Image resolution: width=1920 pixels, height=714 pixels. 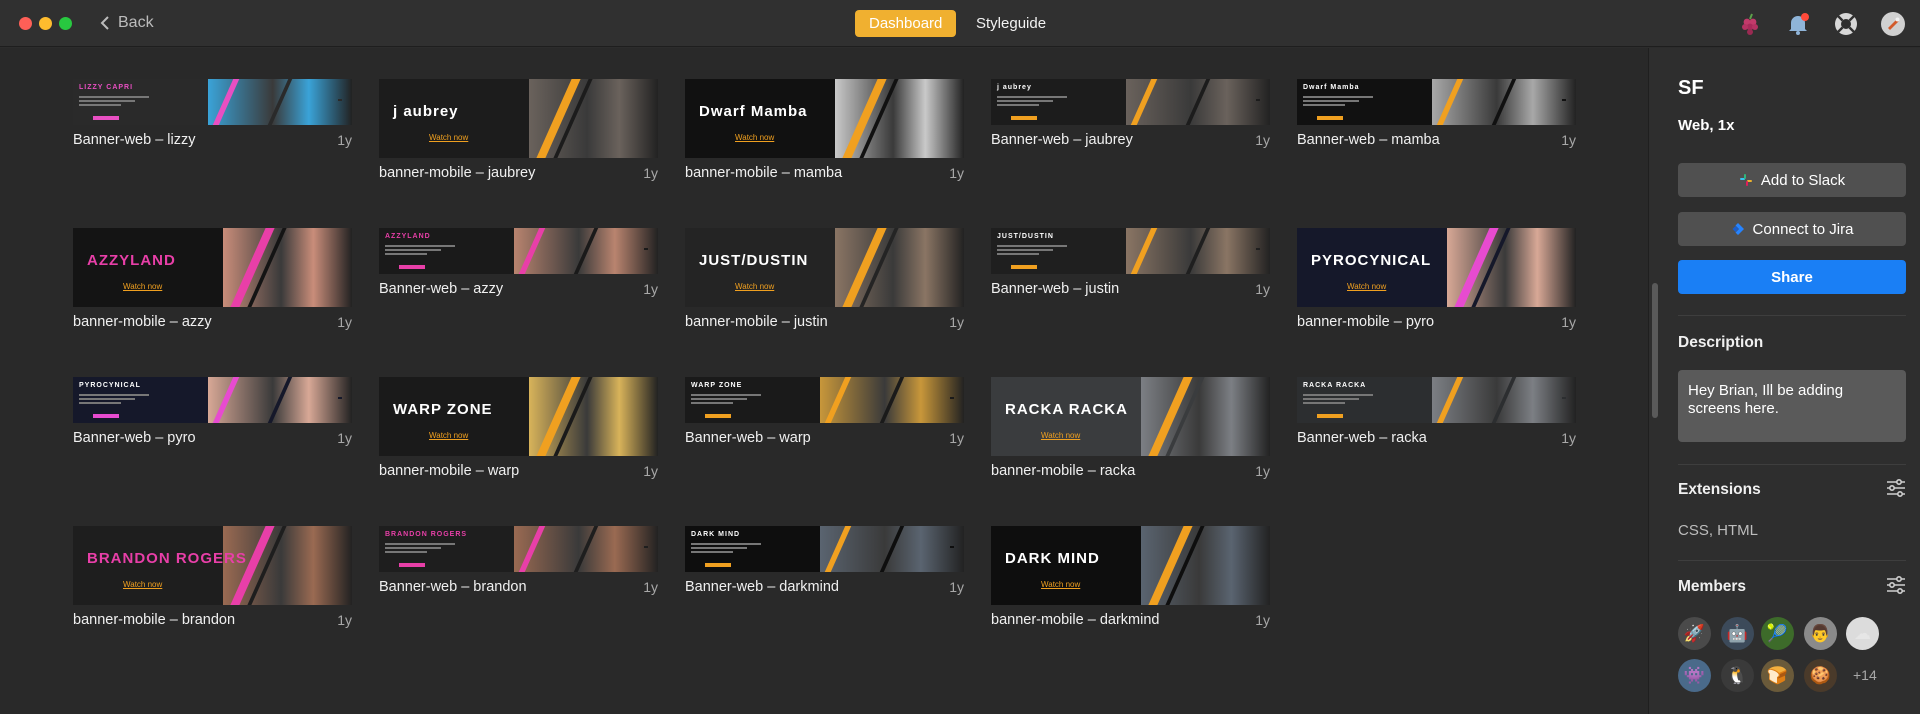 What do you see at coordinates (1792, 180) in the screenshot?
I see `add-to-slack-button: Add to Slack` at bounding box center [1792, 180].